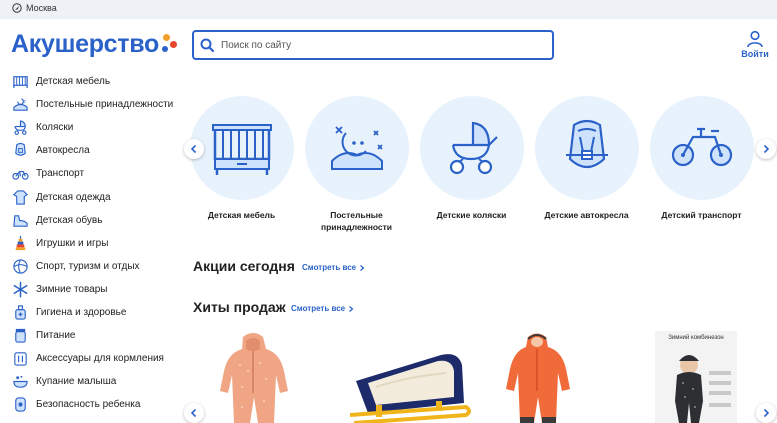 The height and width of the screenshot is (423, 777). I want to click on product-card: Зимний комбинезон, so click(696, 377).